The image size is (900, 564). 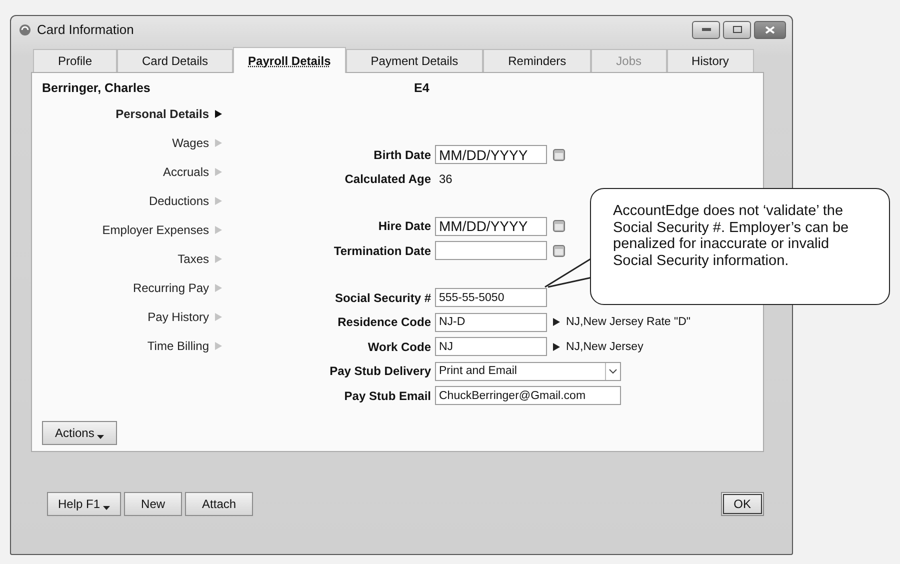 I want to click on nav-link: Taxes, so click(x=200, y=259).